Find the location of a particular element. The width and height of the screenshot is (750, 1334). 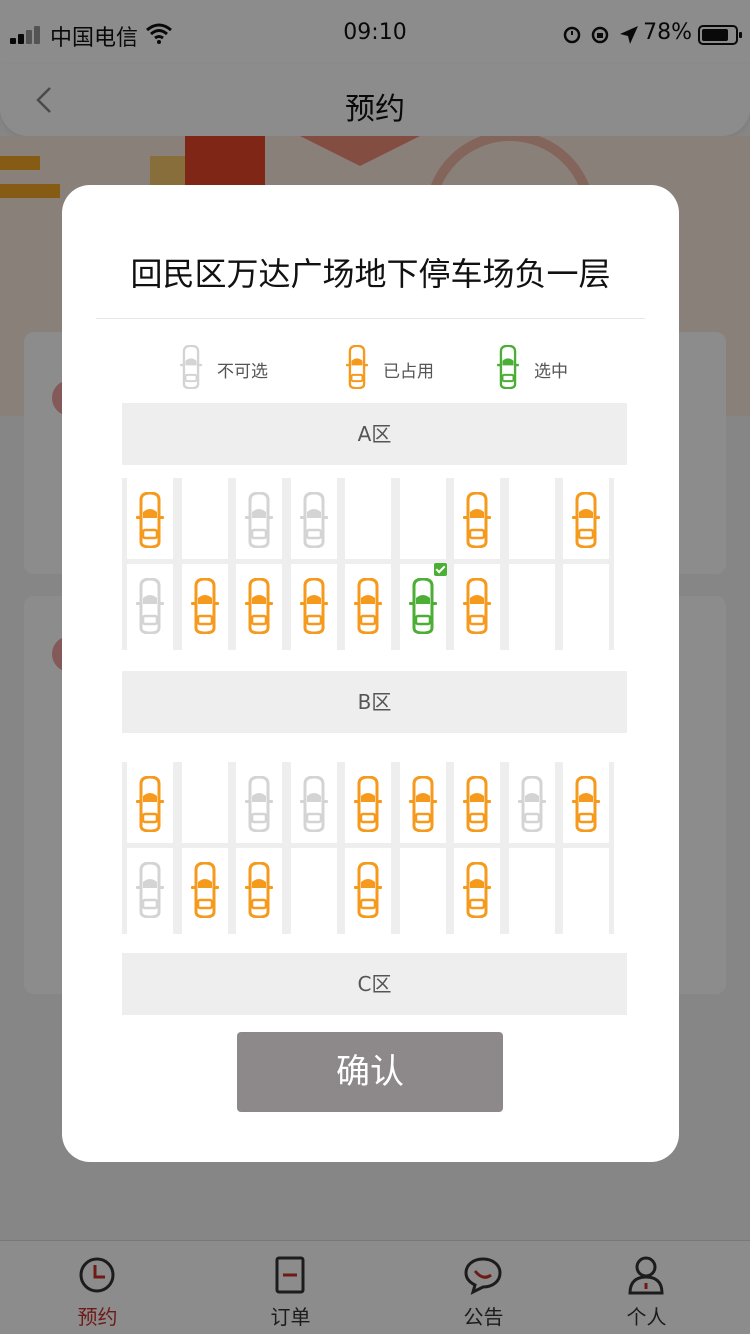

check-icon is located at coordinates (440, 569).